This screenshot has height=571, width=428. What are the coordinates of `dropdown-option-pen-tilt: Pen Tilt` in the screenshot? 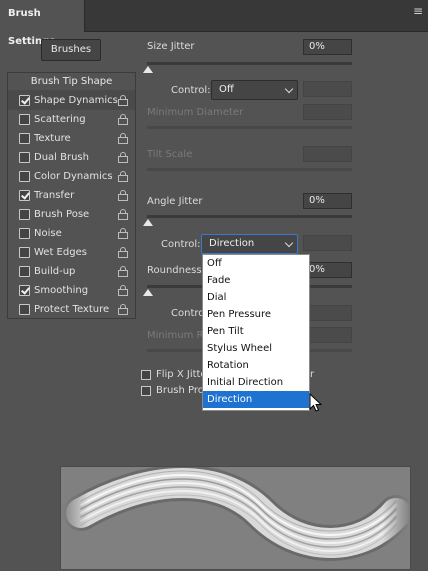 It's located at (256, 331).